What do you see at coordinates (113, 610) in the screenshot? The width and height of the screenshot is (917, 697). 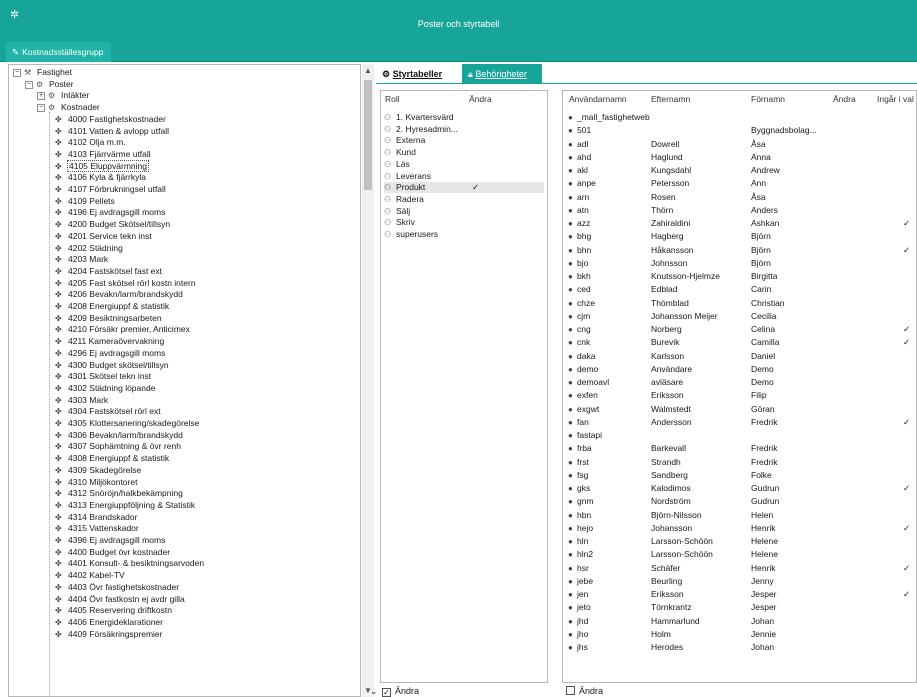 I see `tree-node: ✤ 4405 Reservering driftkostn` at bounding box center [113, 610].